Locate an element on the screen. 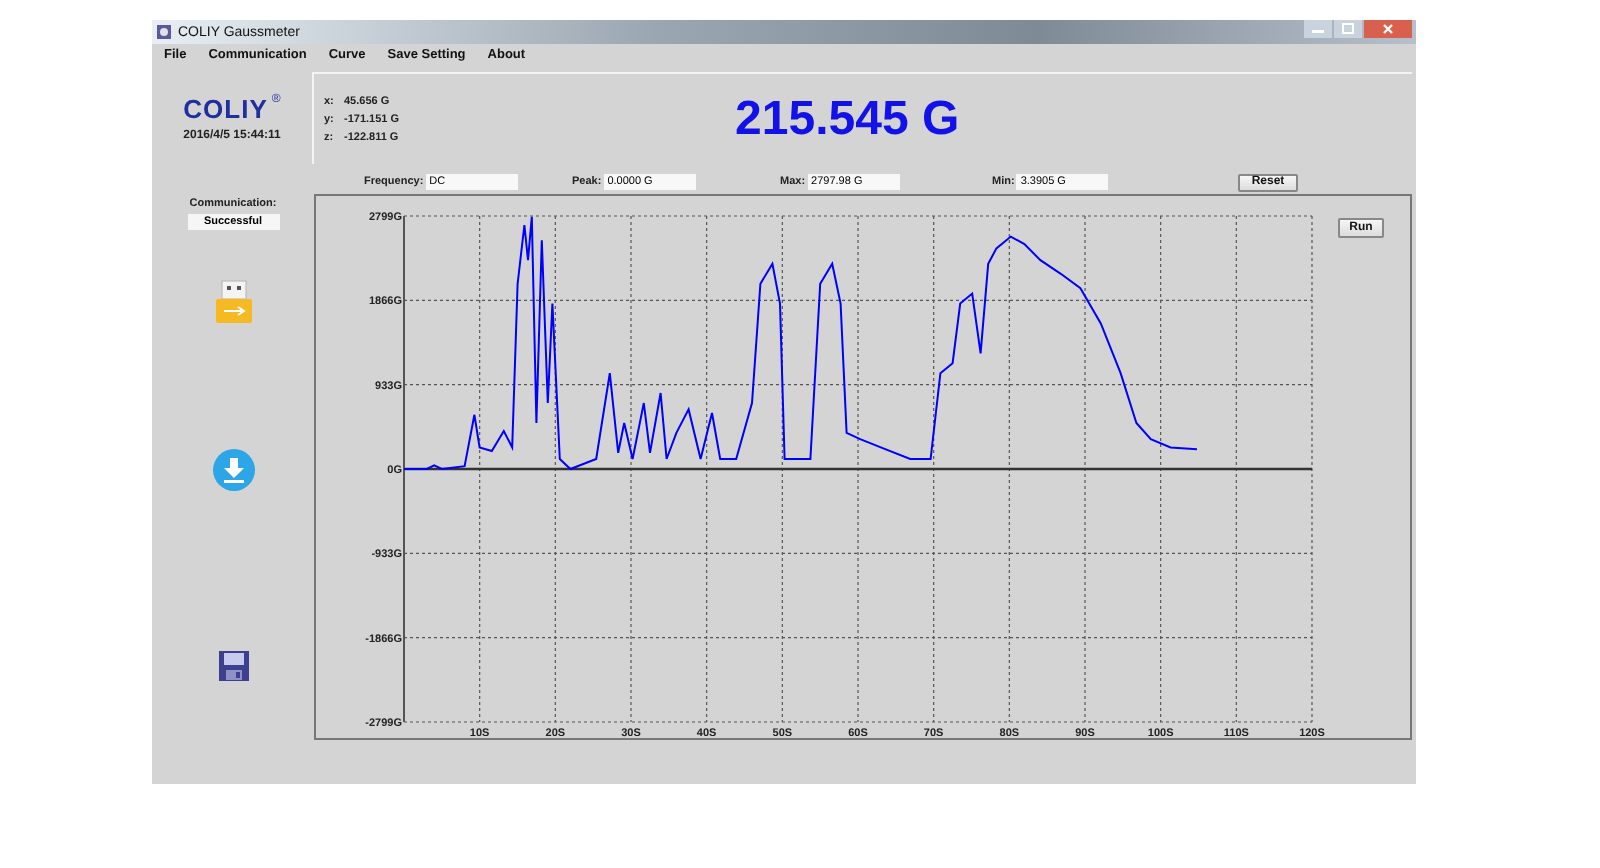 This screenshot has height=868, width=1600. close-icon is located at coordinates (1388, 29).